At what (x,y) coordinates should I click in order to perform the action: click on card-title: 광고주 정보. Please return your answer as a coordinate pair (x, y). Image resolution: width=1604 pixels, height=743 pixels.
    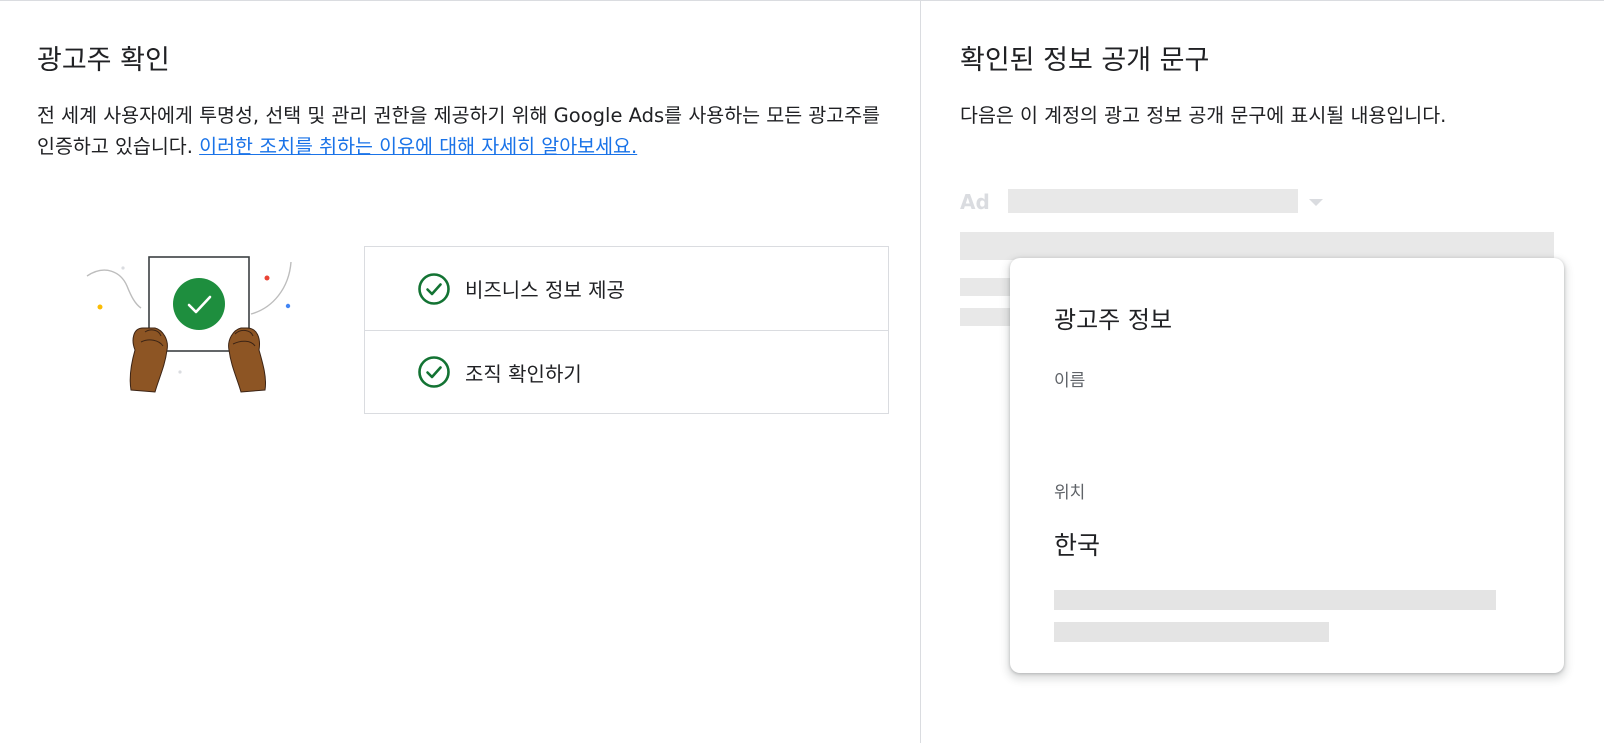
    Looking at the image, I should click on (1113, 320).